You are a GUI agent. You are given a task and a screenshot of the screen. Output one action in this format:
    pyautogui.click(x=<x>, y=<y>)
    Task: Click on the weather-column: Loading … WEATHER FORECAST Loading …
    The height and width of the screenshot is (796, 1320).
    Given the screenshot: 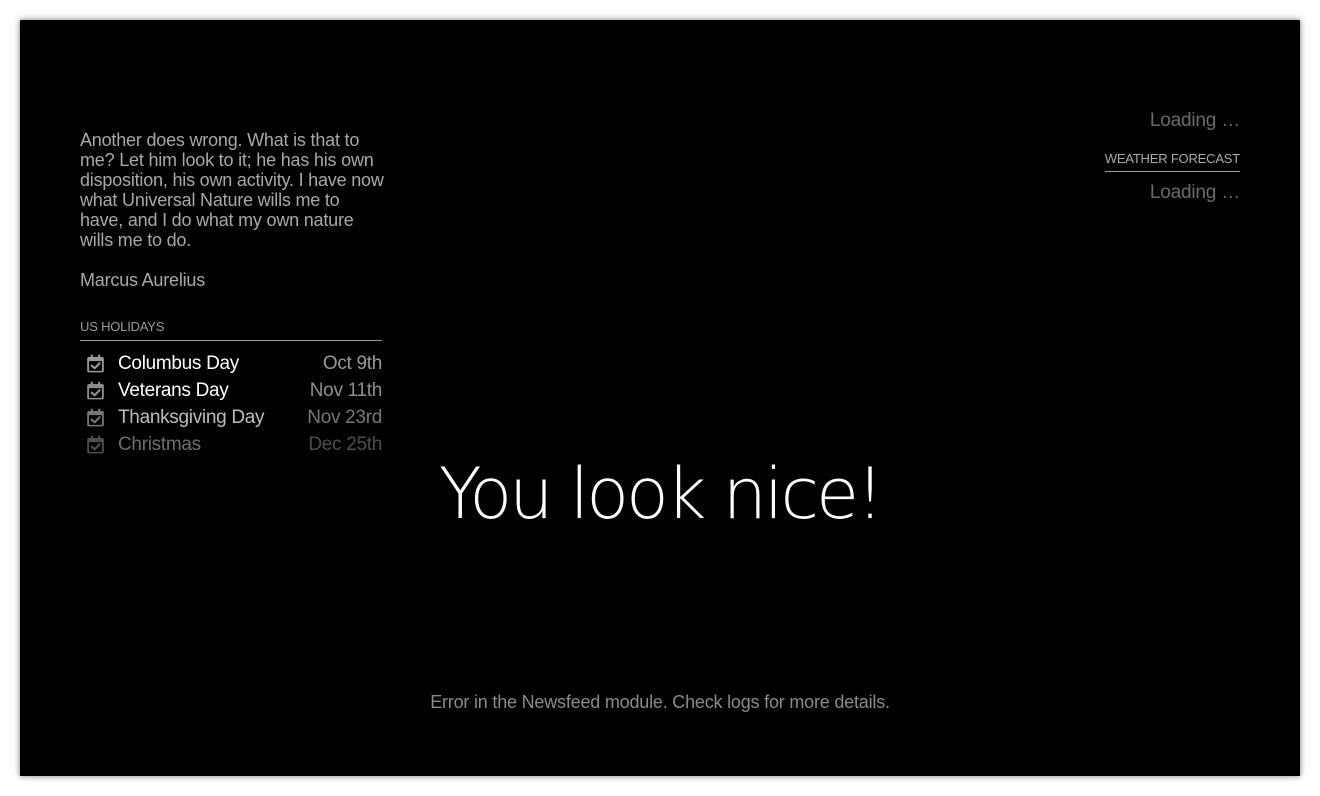 What is the action you would take?
    pyautogui.click(x=1172, y=157)
    